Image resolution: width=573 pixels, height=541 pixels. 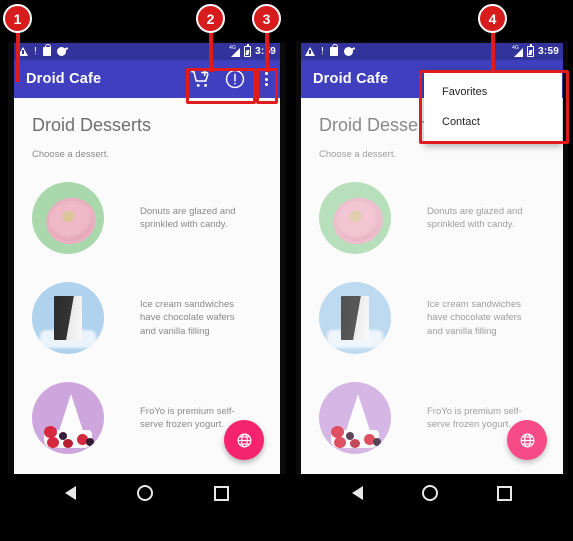 What do you see at coordinates (535, 50) in the screenshot?
I see `status-bar-right-icons: 4G 3:59` at bounding box center [535, 50].